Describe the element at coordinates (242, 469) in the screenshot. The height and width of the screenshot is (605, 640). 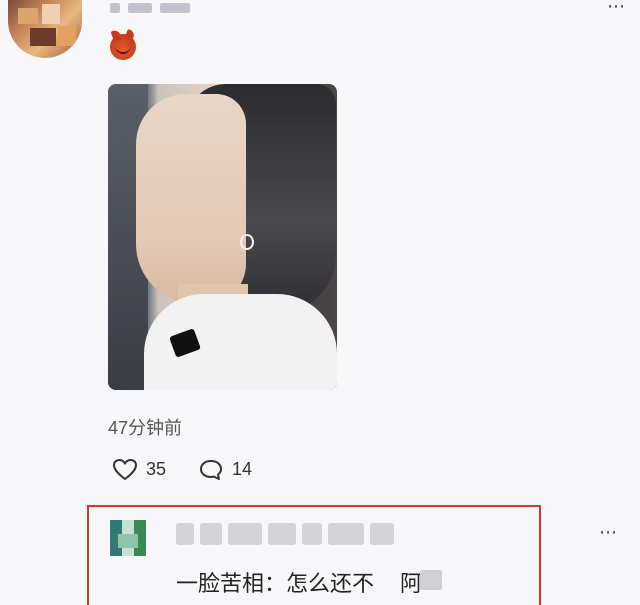
I see `comment-count: 14` at that location.